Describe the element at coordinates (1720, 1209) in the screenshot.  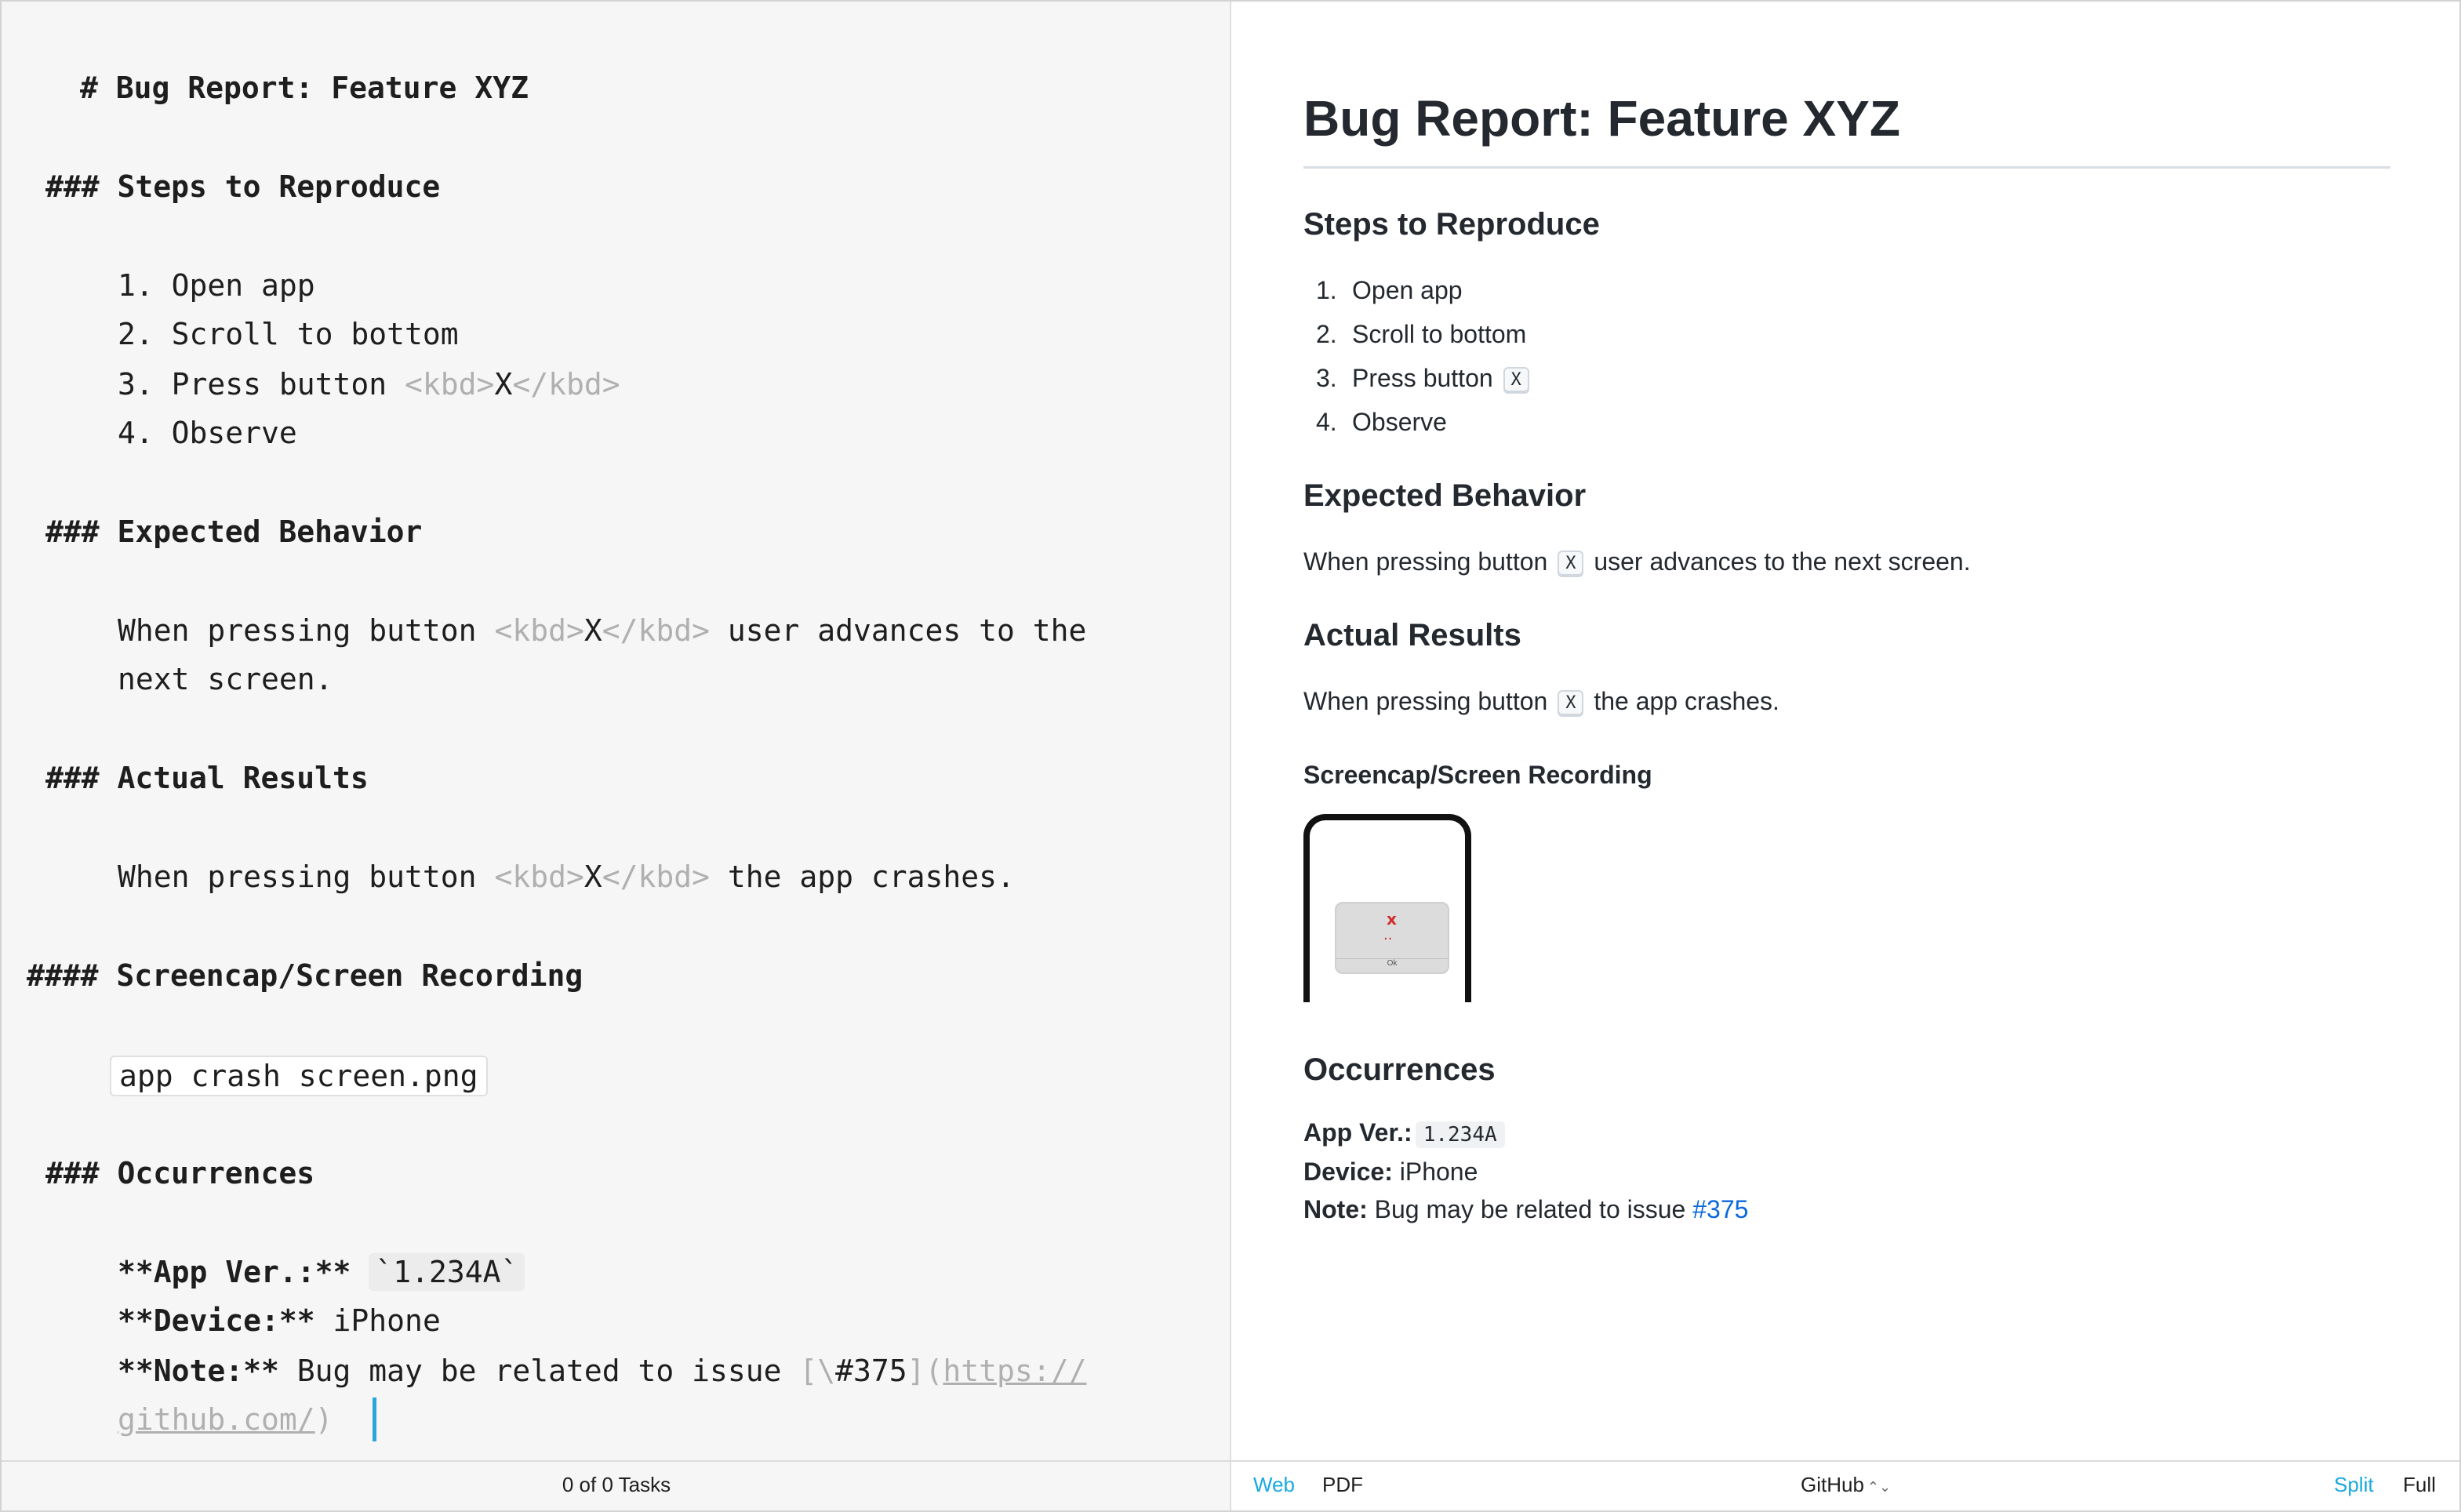
I see `issue-link: #375` at that location.